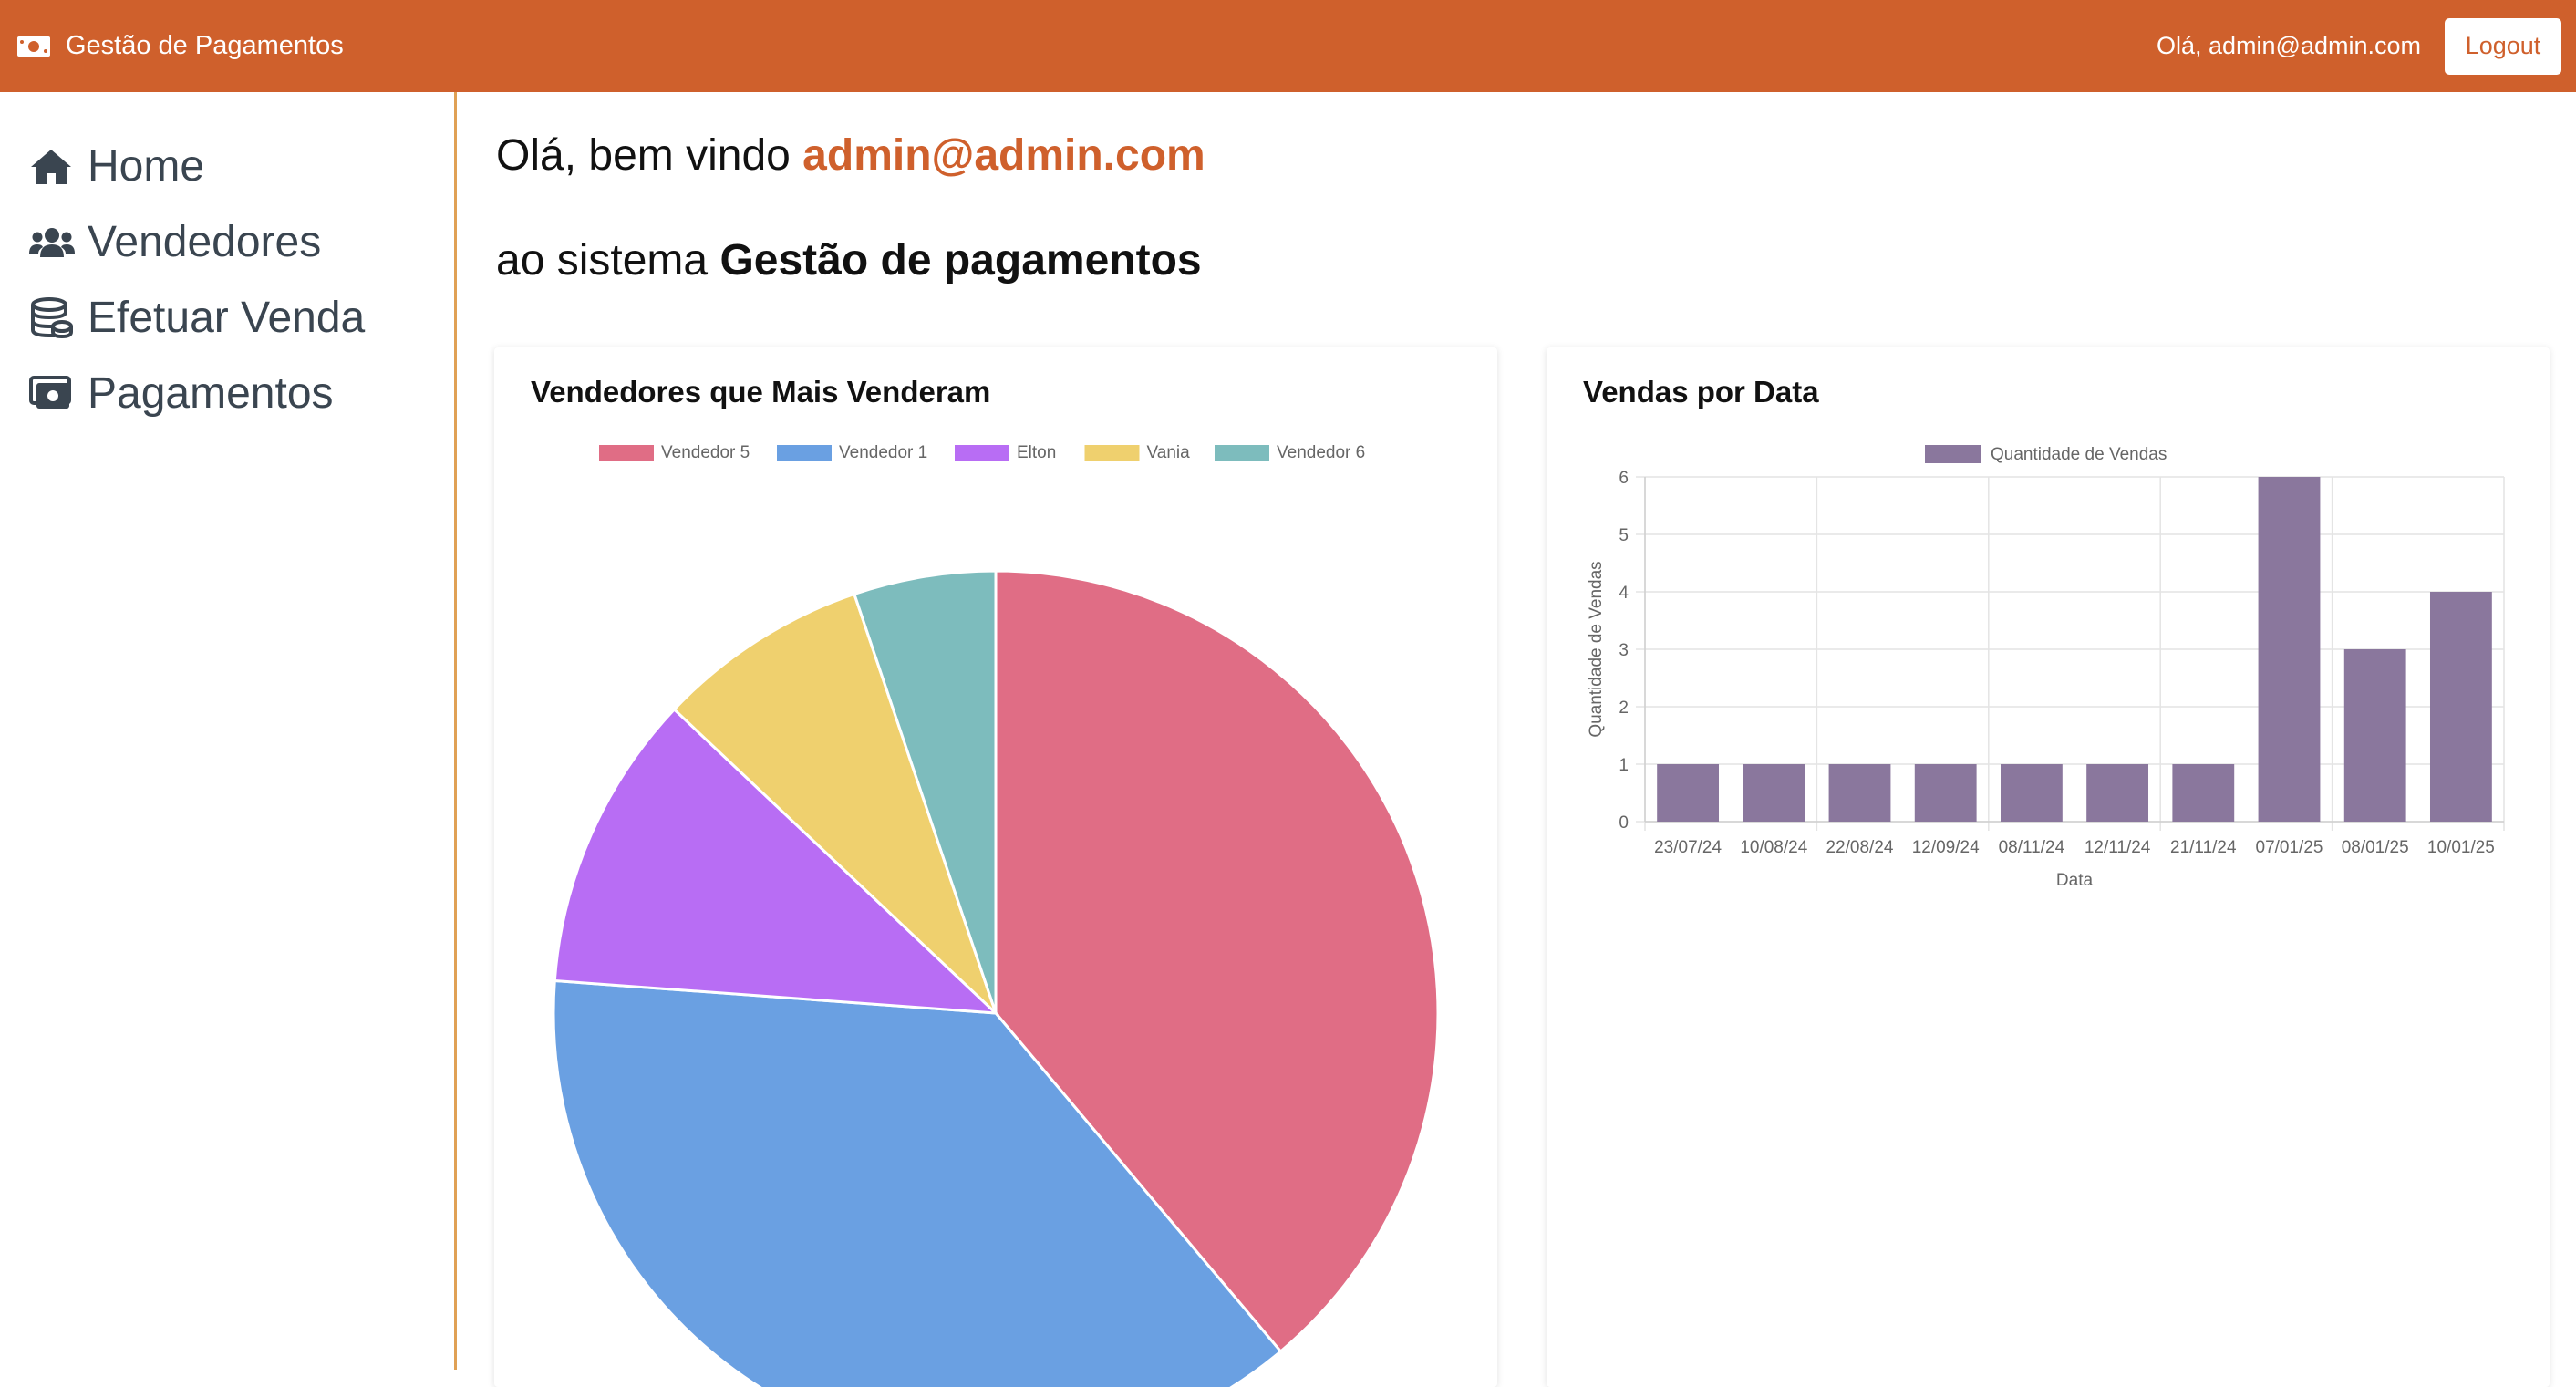 The width and height of the screenshot is (2576, 1387). Describe the element at coordinates (53, 167) in the screenshot. I see `home-icon` at that location.